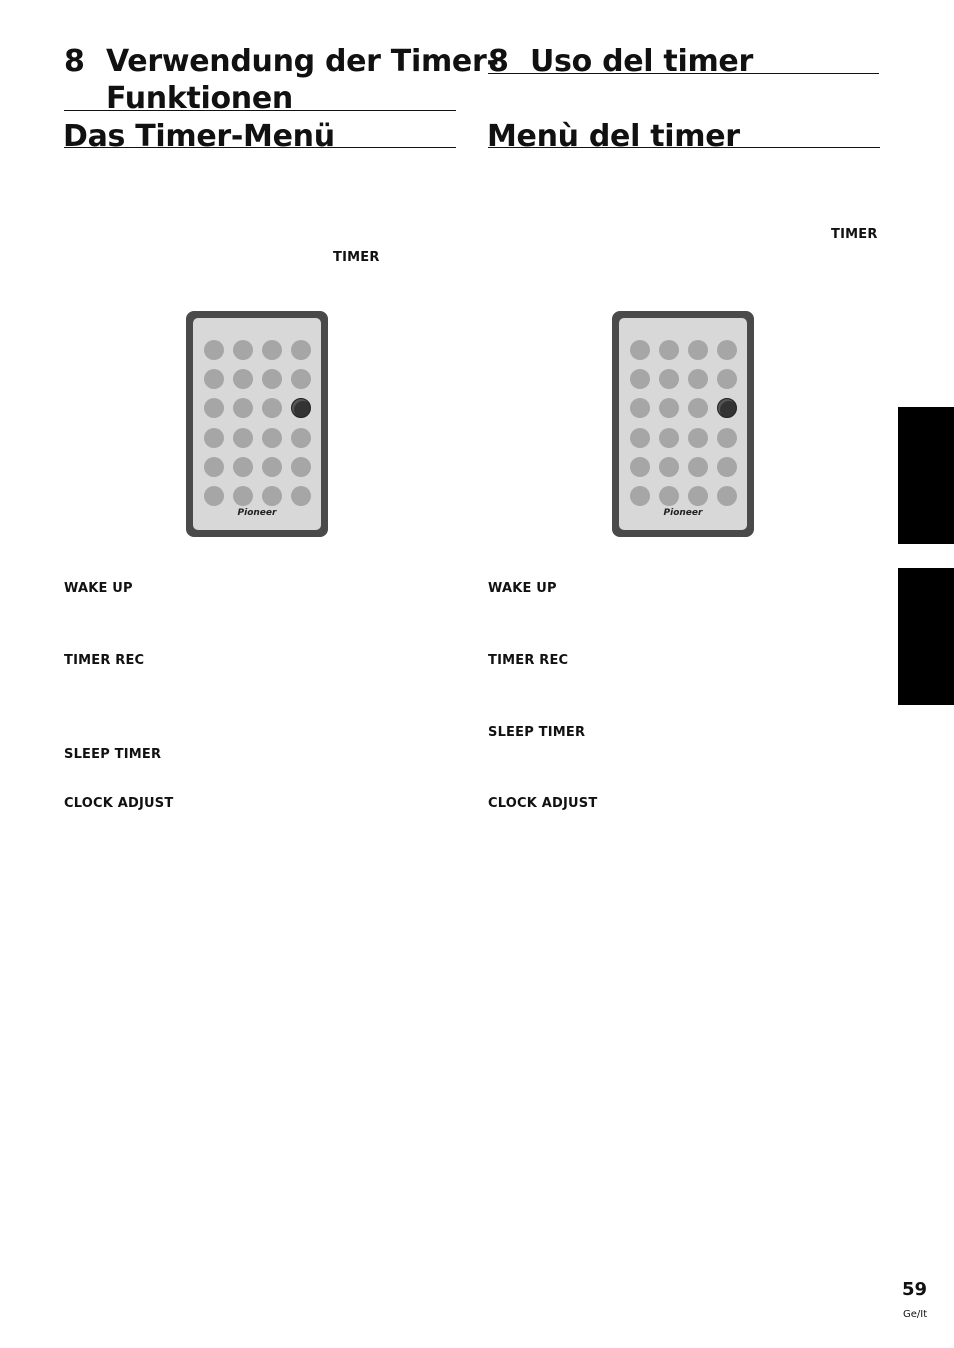 This screenshot has width=954, height=1348. I want to click on chapter-title-line2: Funktionen, so click(199, 98).